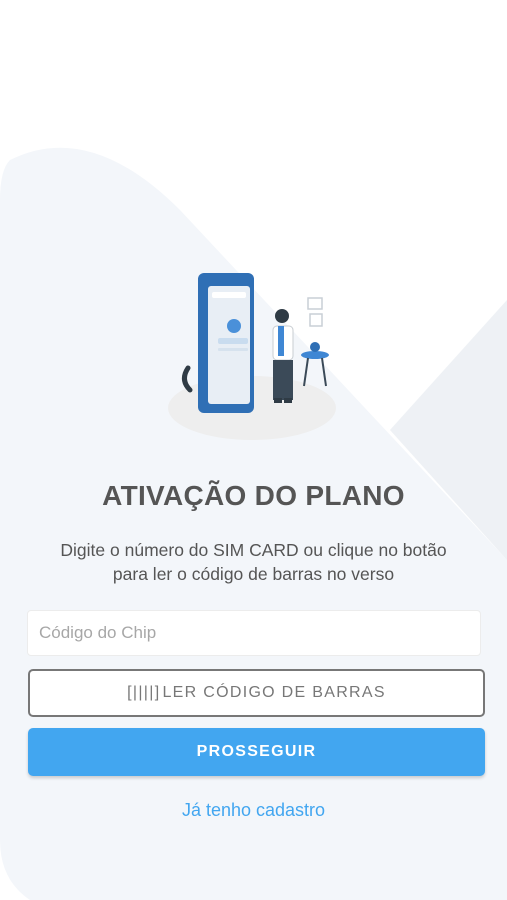 Image resolution: width=507 pixels, height=900 pixels. I want to click on instructions-line-2: para ler o código de barras no verso, so click(253, 574).